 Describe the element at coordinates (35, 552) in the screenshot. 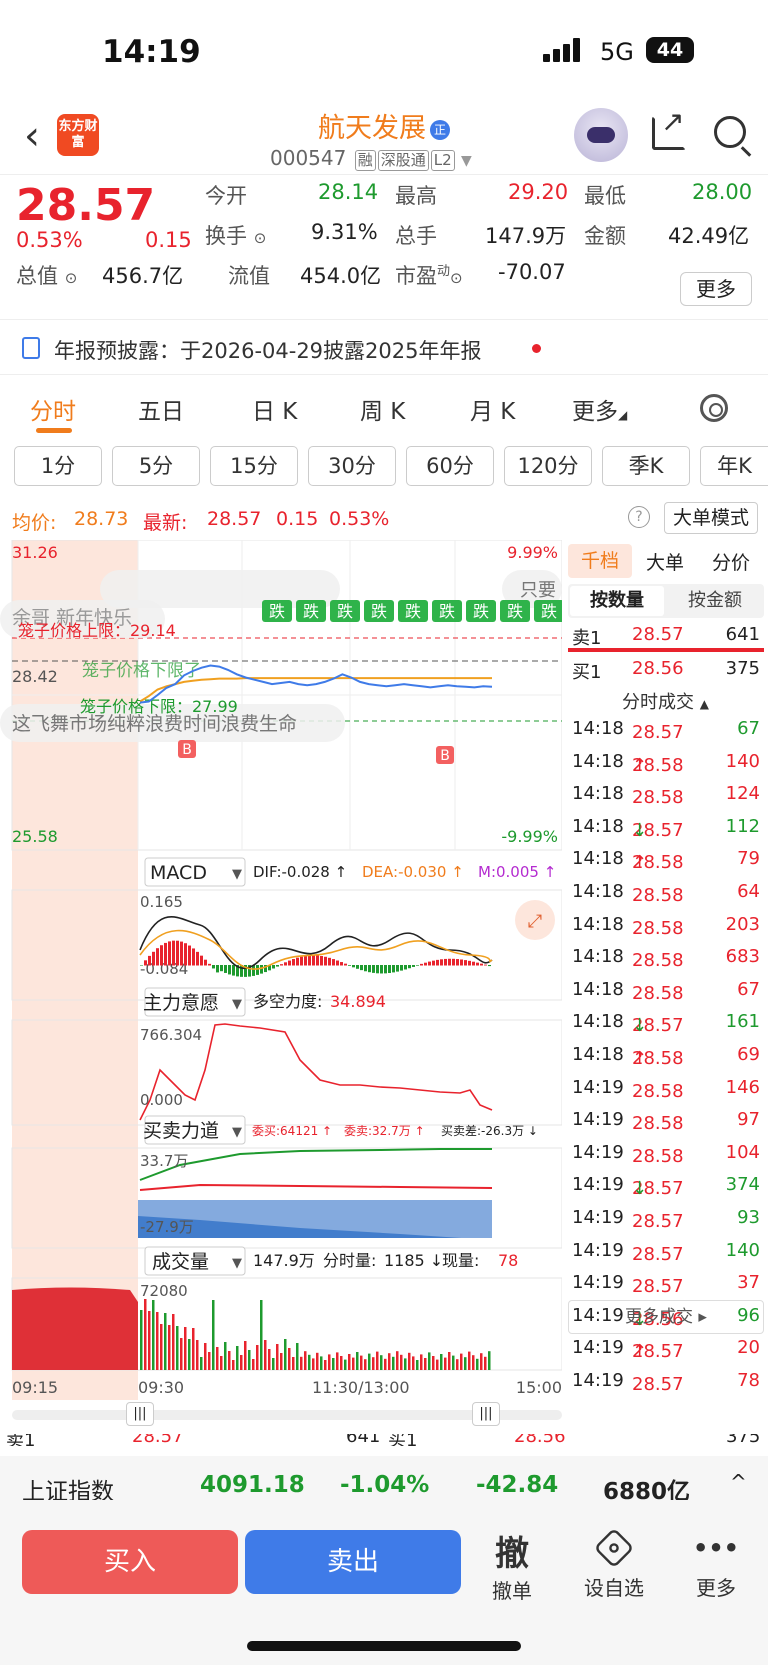

I see `y-top-label: 31.26` at that location.